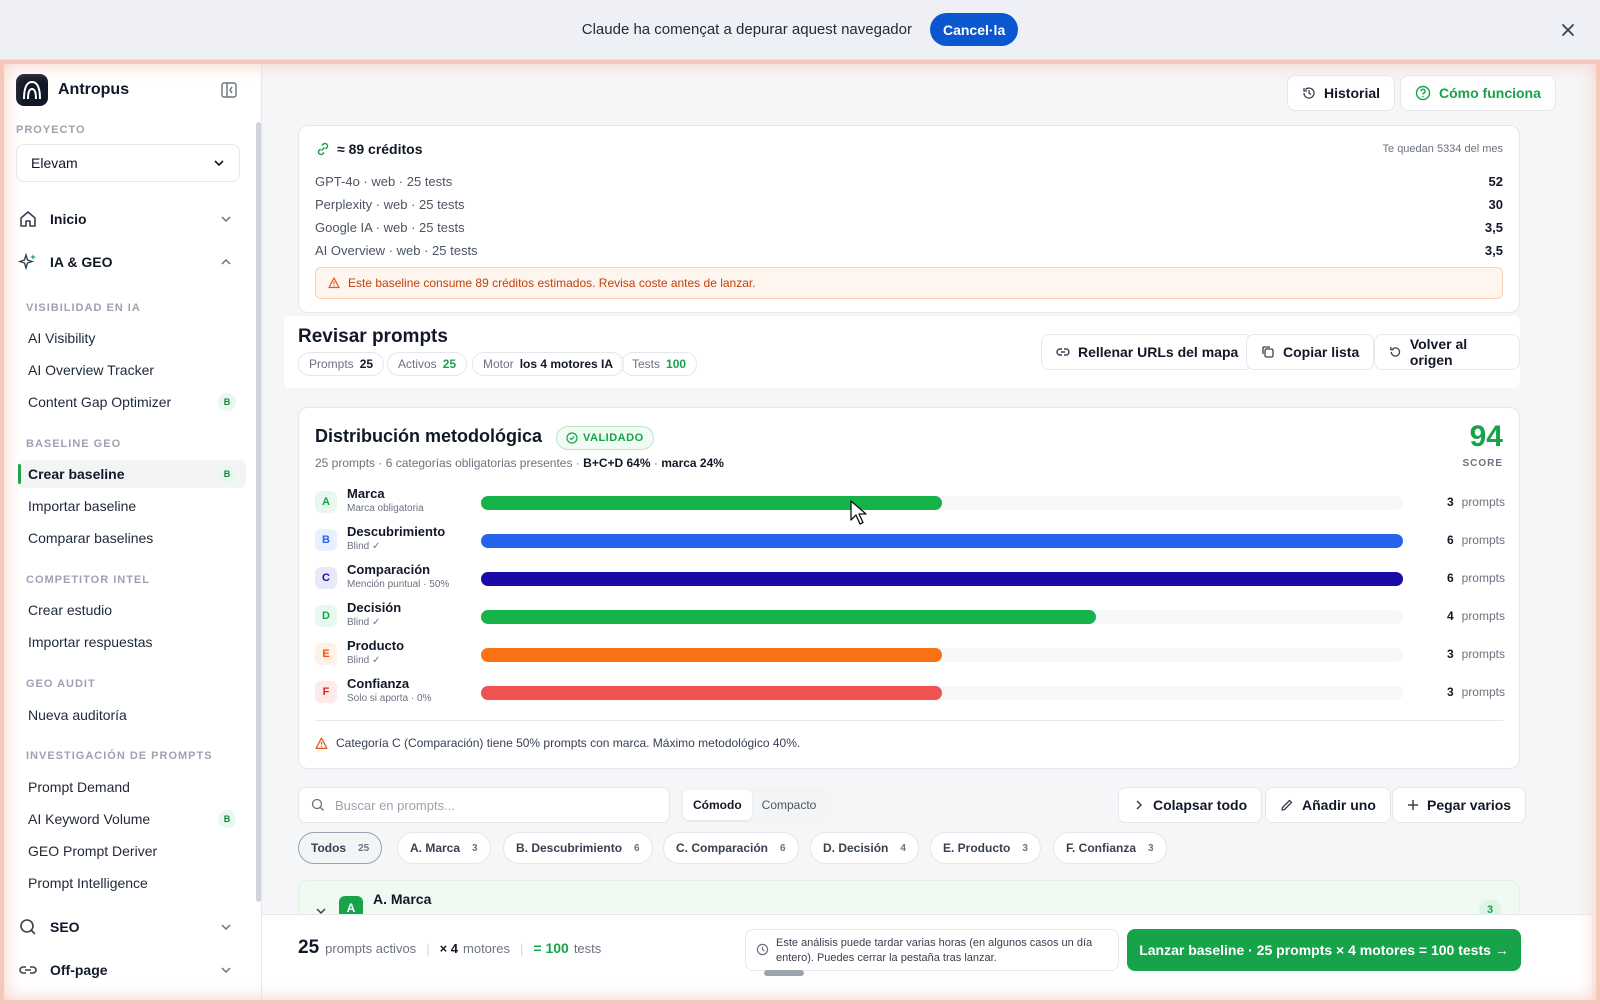  What do you see at coordinates (617, 463) in the screenshot?
I see `summary-bcd: B+C+D 64%` at bounding box center [617, 463].